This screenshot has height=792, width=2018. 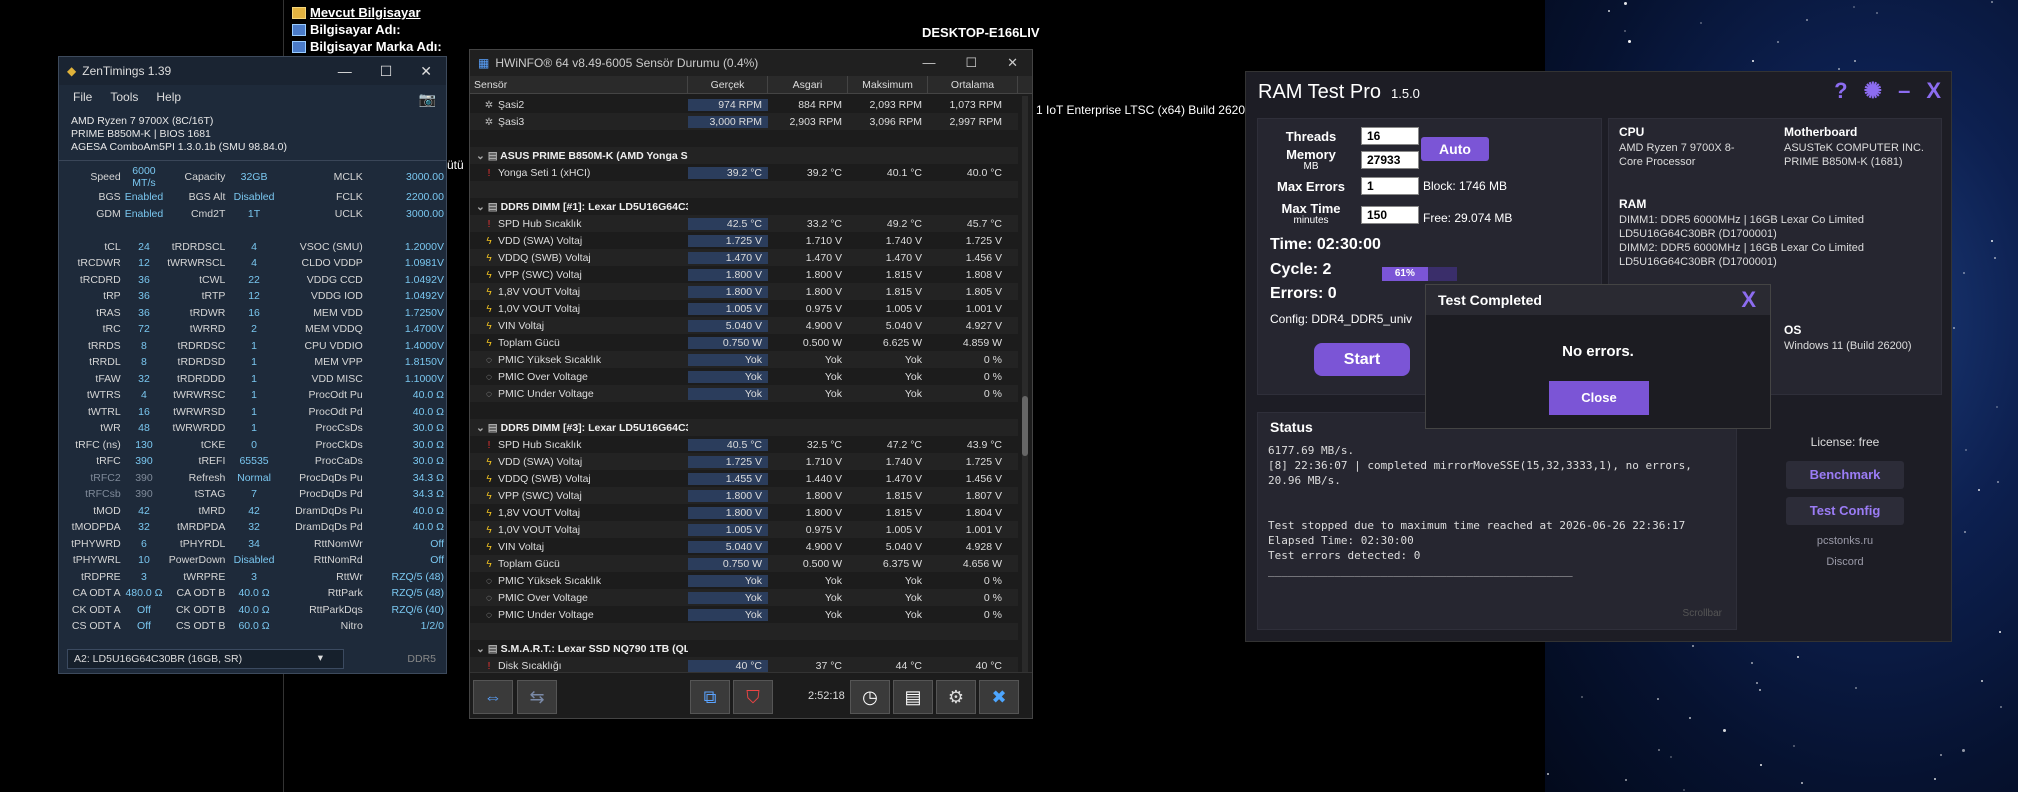 What do you see at coordinates (973, 84) in the screenshot?
I see `col-avg: Ortalama` at bounding box center [973, 84].